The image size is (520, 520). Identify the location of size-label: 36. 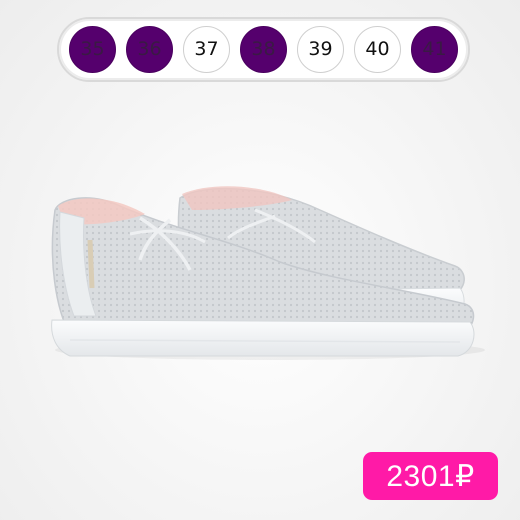
(149, 49).